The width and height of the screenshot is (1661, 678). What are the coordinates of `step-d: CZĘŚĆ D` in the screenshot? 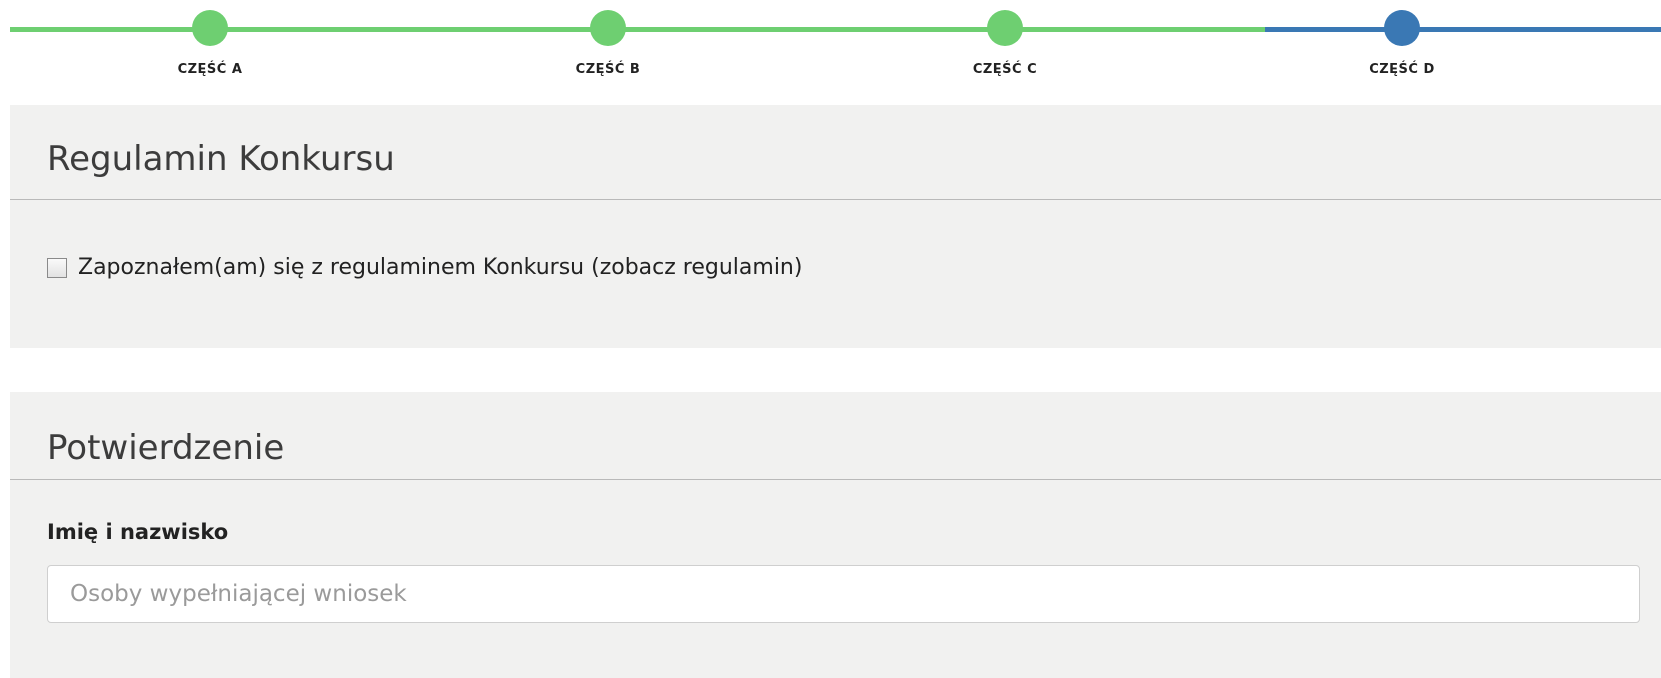 It's located at (1402, 43).